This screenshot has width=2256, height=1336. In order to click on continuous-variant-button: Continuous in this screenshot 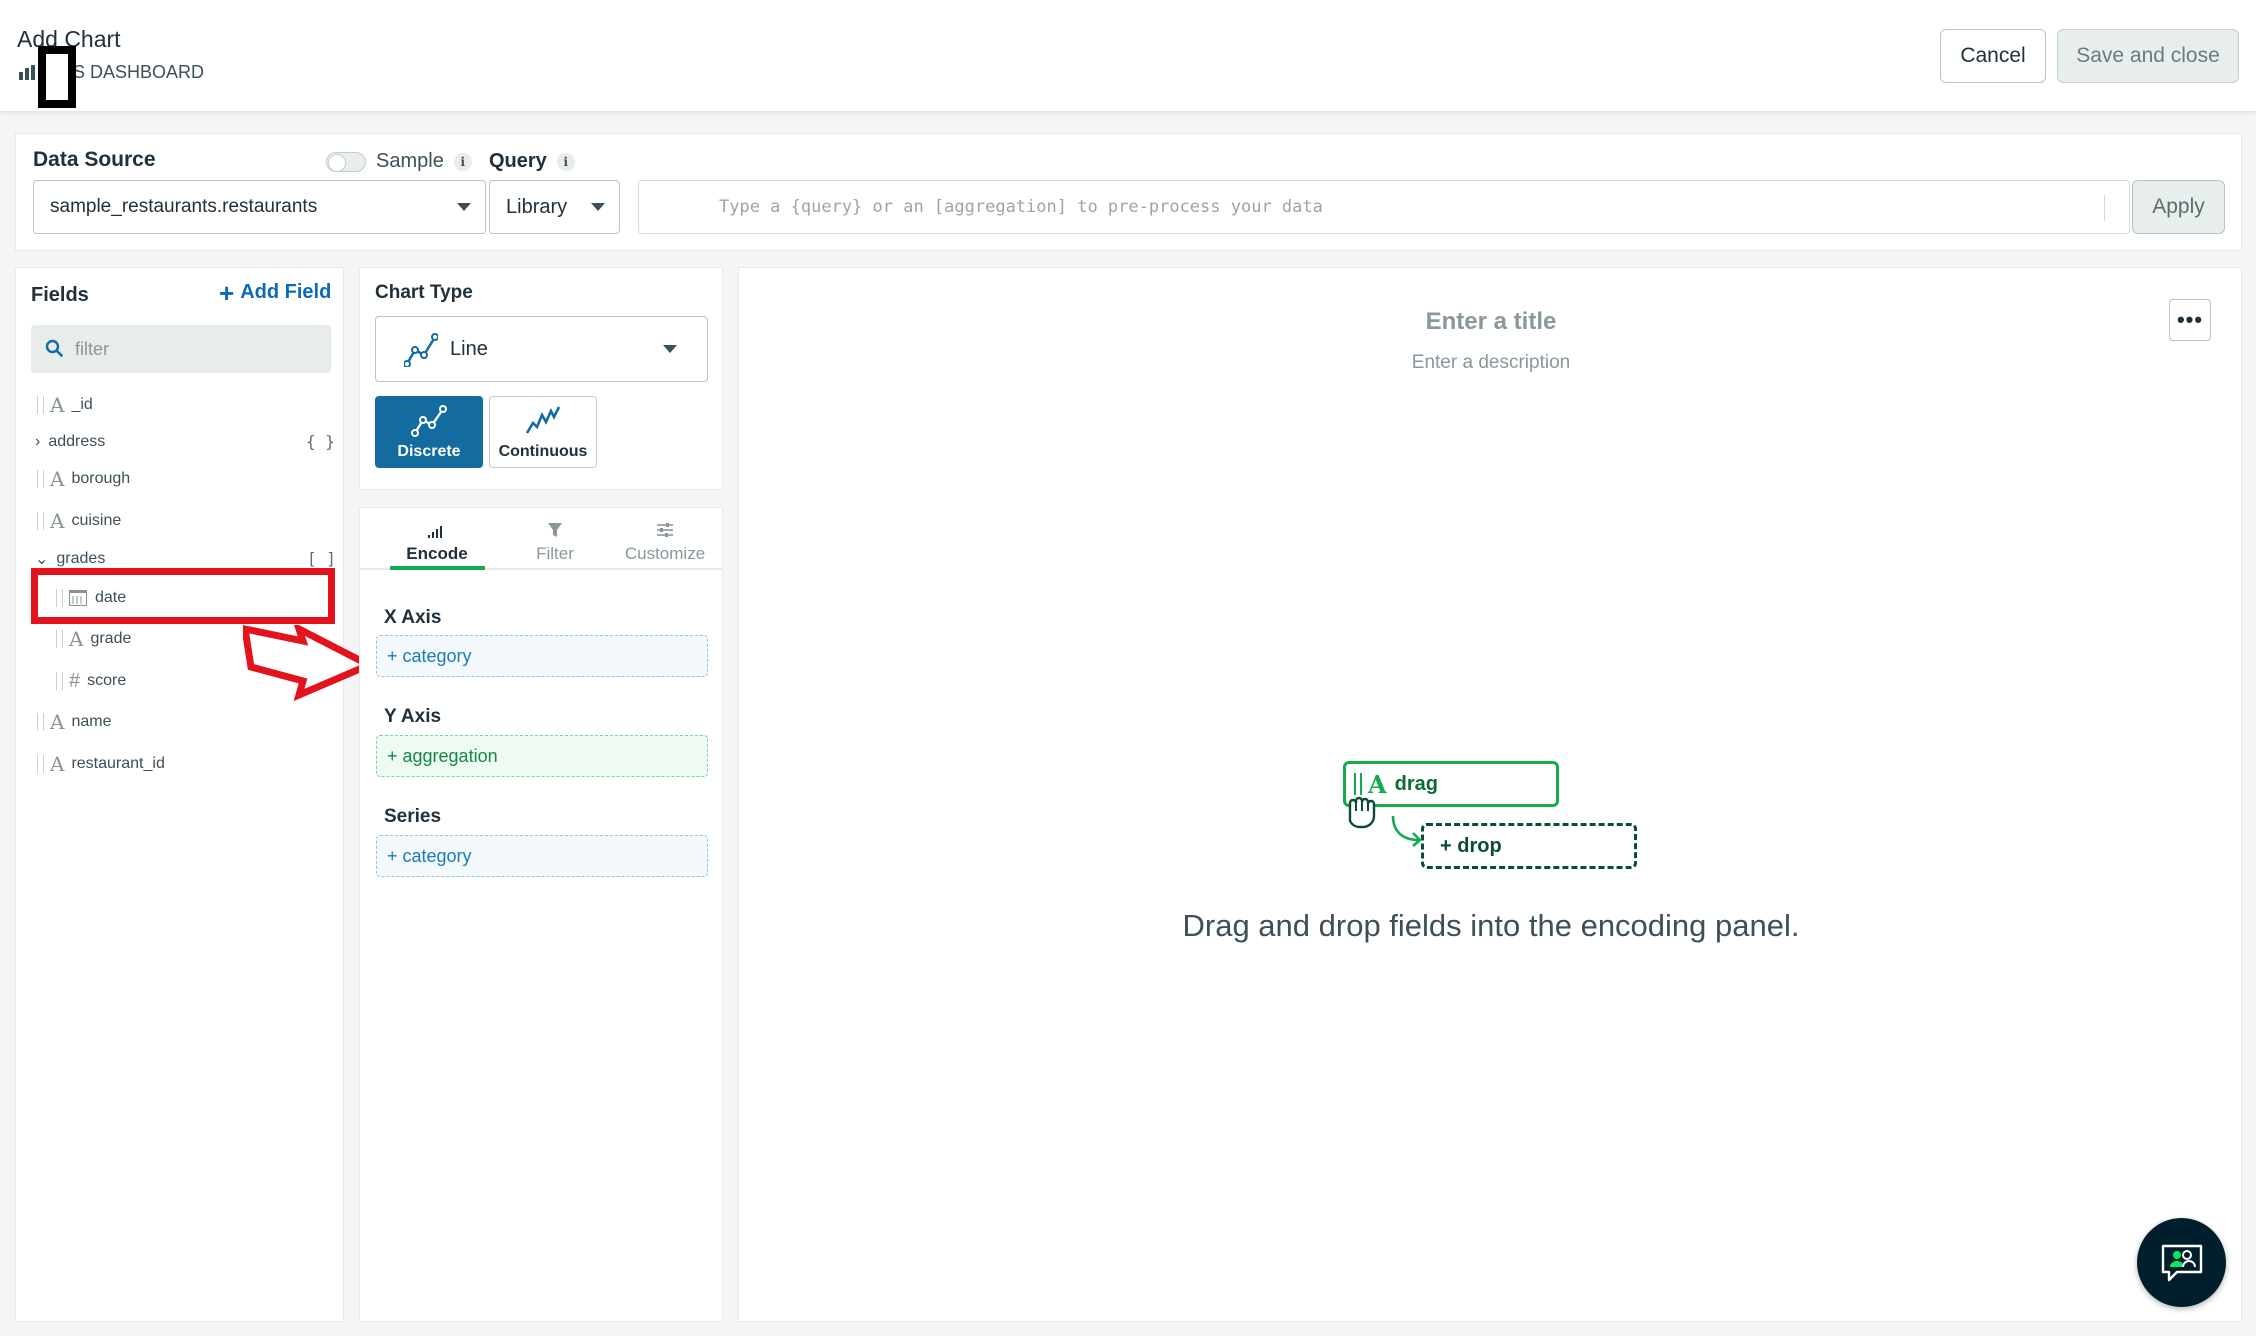, I will do `click(543, 432)`.